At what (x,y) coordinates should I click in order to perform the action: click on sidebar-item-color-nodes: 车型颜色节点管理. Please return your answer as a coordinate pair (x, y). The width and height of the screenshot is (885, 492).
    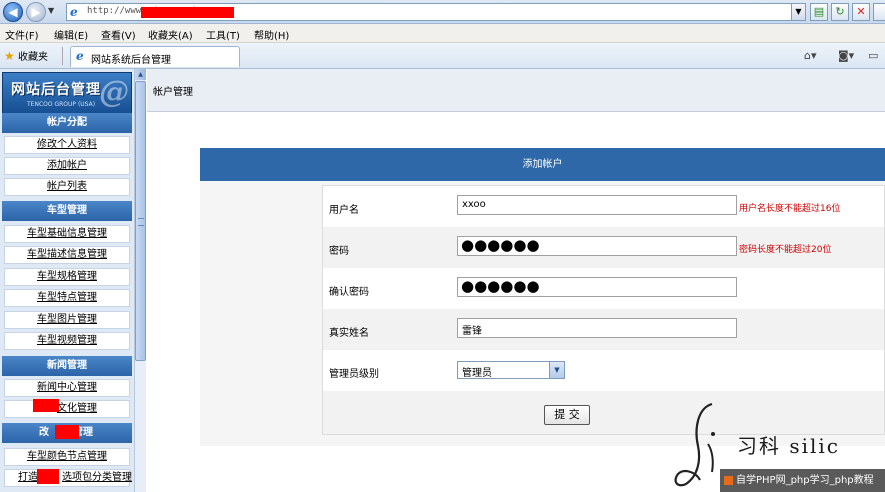
    Looking at the image, I should click on (67, 457).